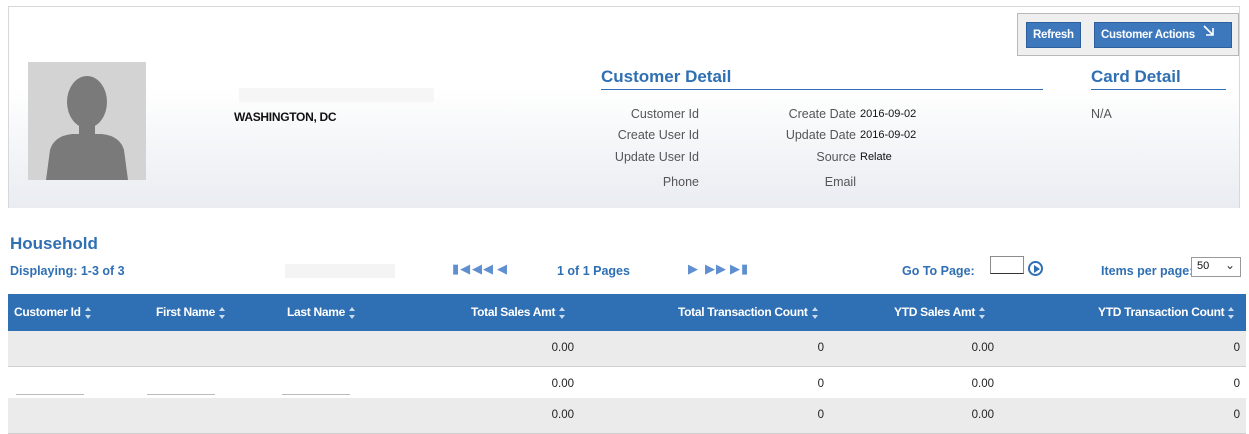 The width and height of the screenshot is (1249, 434). I want to click on header-actions: Refresh Customer Actions, so click(1128, 34).